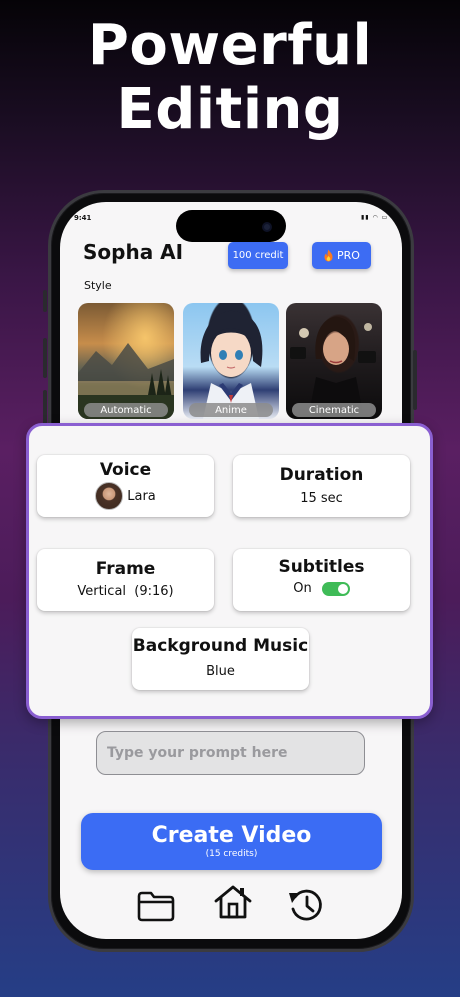 The width and height of the screenshot is (460, 997). Describe the element at coordinates (334, 410) in the screenshot. I see `style-card-caption: Cinematic` at that location.